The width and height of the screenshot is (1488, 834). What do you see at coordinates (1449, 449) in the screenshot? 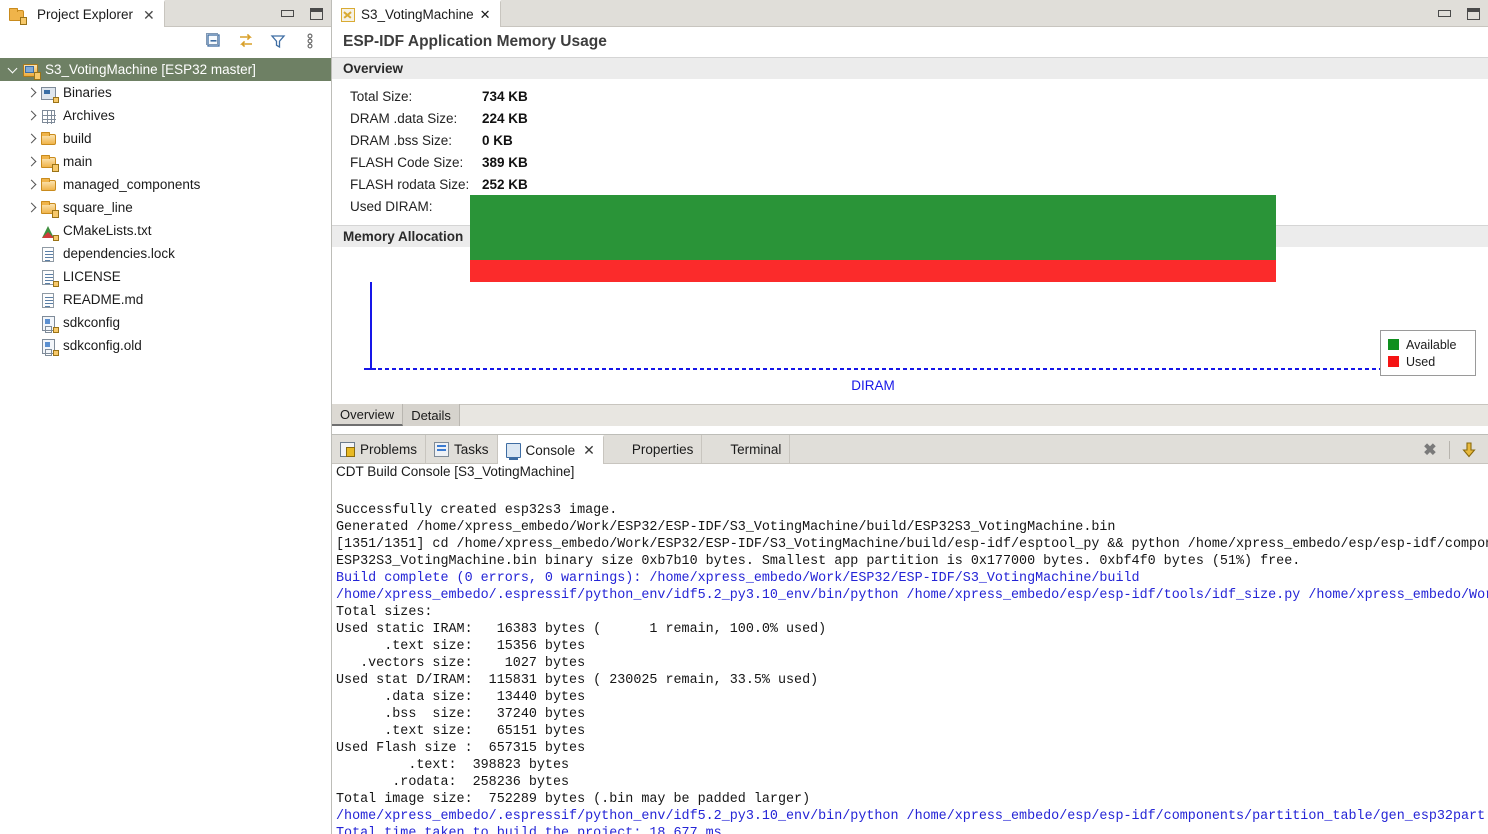
I see `toolbar-separator` at bounding box center [1449, 449].